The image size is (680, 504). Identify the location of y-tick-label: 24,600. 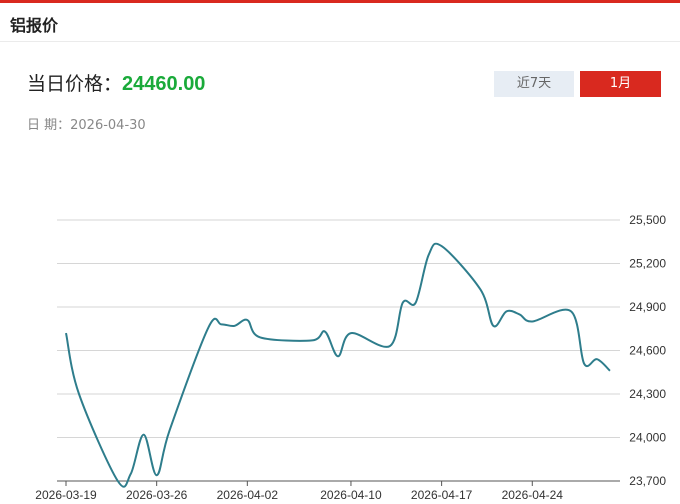
(647, 351).